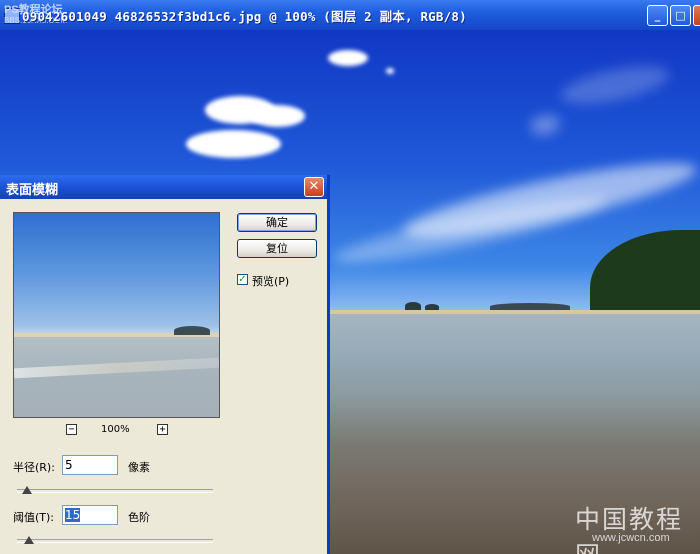 This screenshot has height=554, width=700. I want to click on threshold-value: 15, so click(73, 515).